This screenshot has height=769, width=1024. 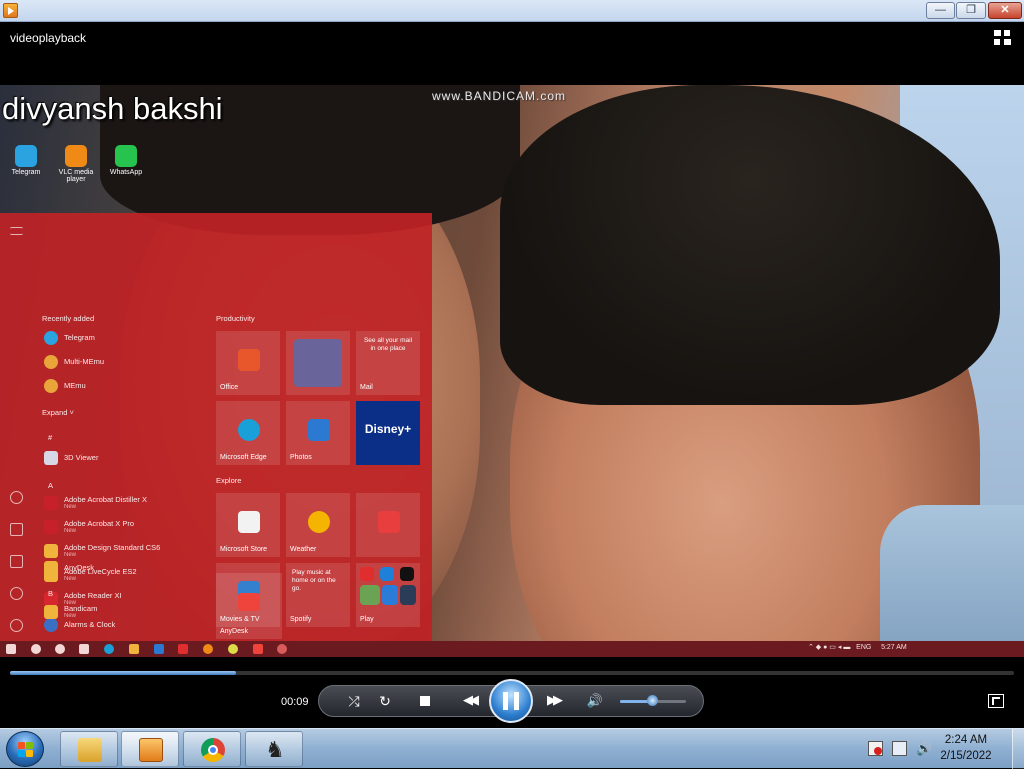 I want to click on play-pause-button, so click(x=511, y=701).